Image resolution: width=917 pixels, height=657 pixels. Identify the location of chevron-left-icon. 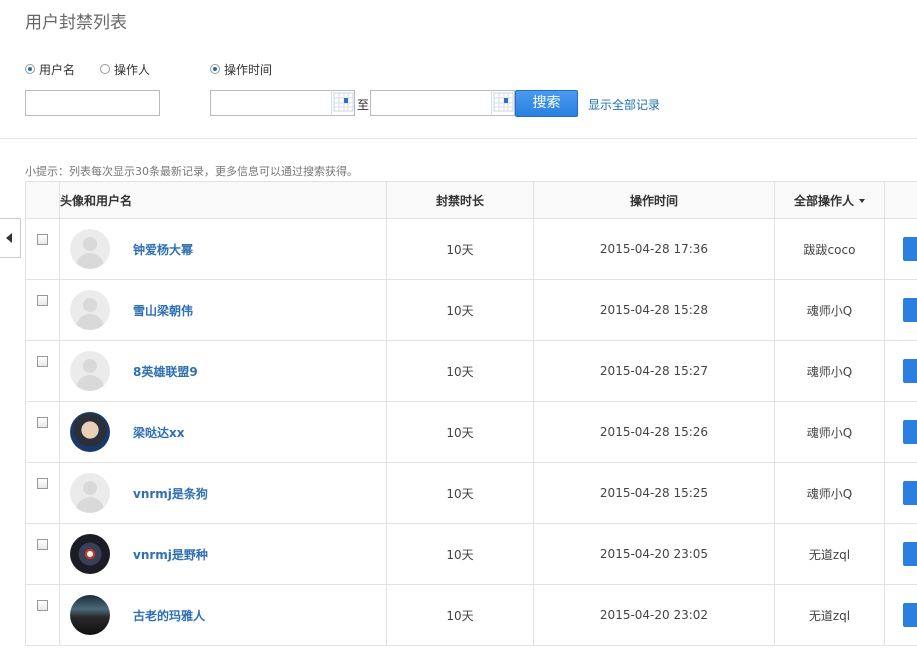
(9, 238).